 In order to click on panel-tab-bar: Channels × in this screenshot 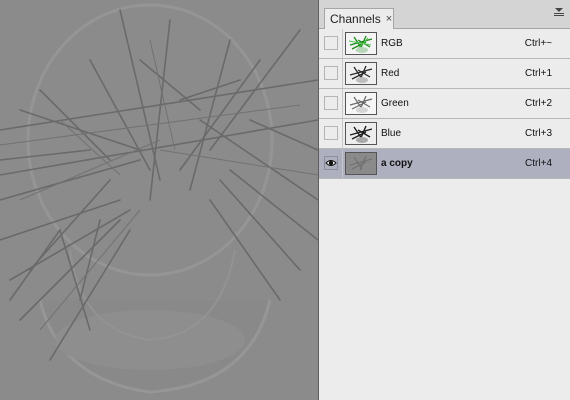, I will do `click(444, 14)`.